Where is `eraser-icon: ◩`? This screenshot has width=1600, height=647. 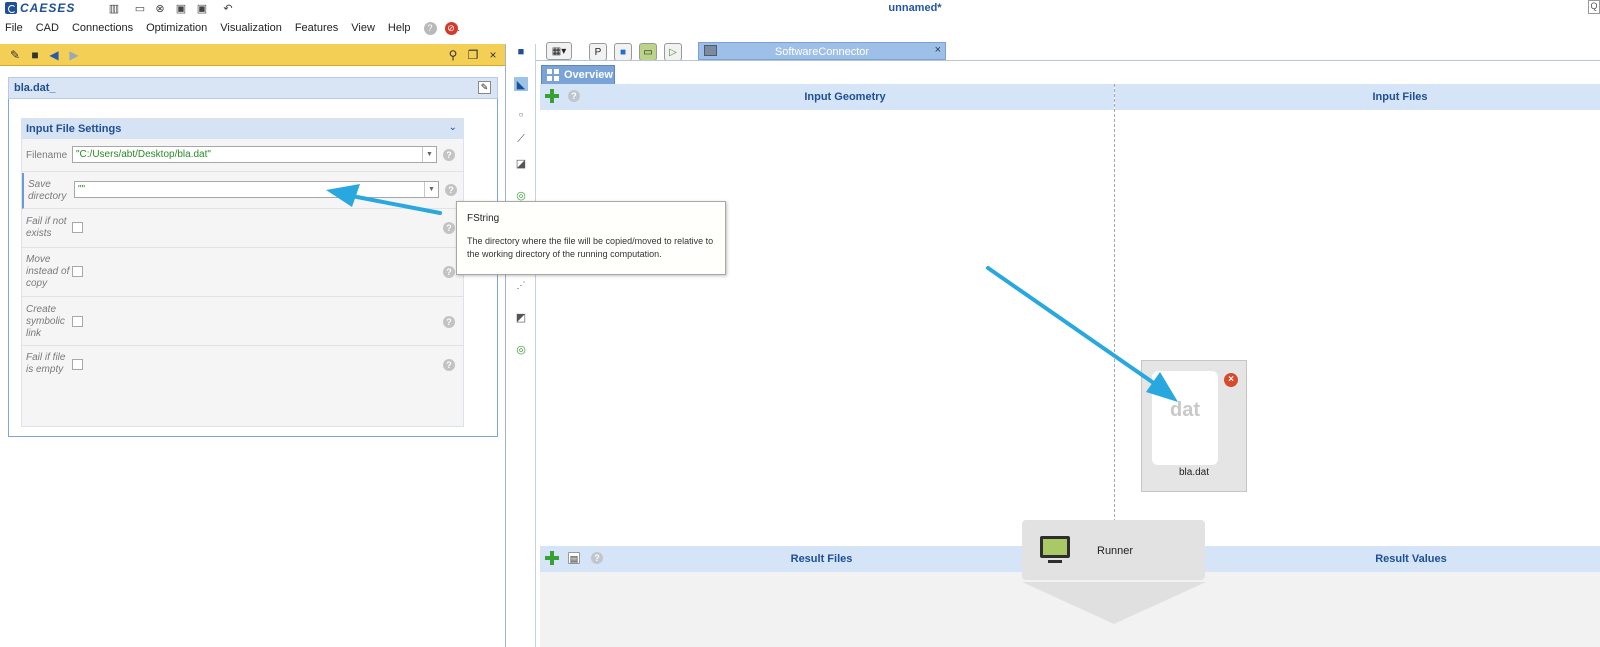 eraser-icon: ◩ is located at coordinates (521, 317).